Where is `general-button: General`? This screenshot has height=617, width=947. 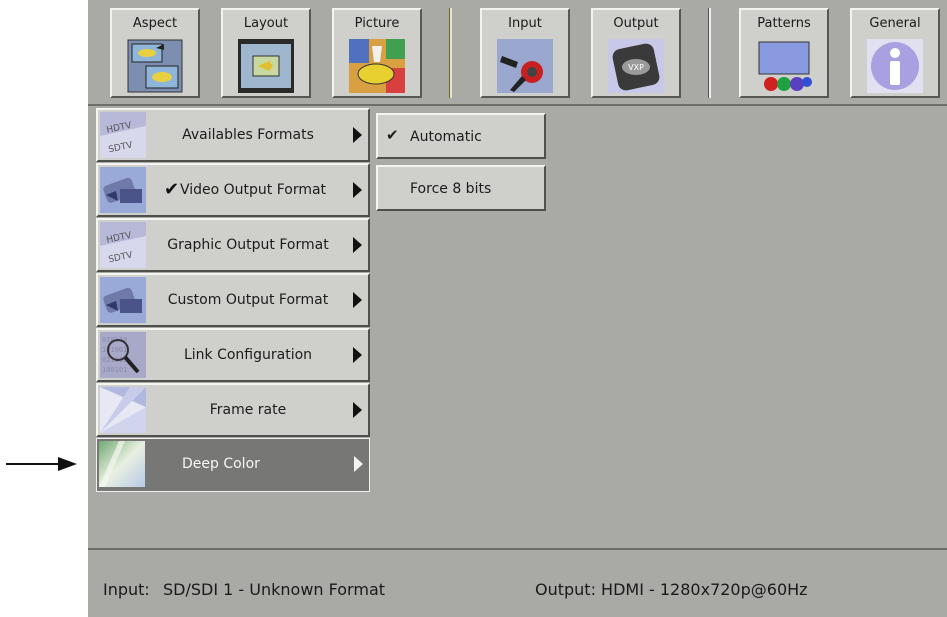
general-button: General is located at coordinates (895, 53).